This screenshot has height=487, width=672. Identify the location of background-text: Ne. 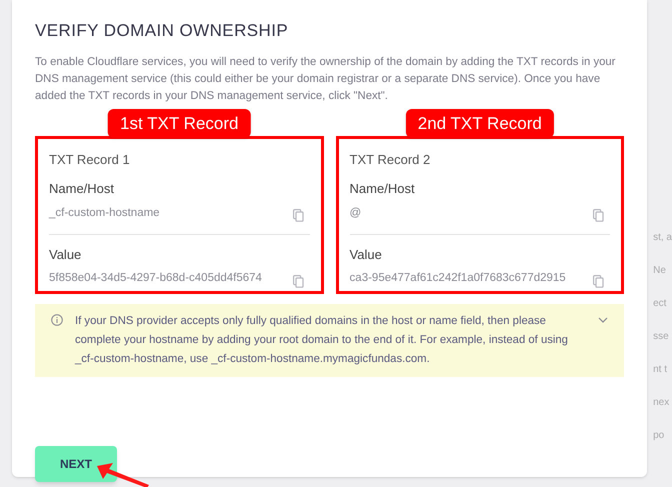
(660, 271).